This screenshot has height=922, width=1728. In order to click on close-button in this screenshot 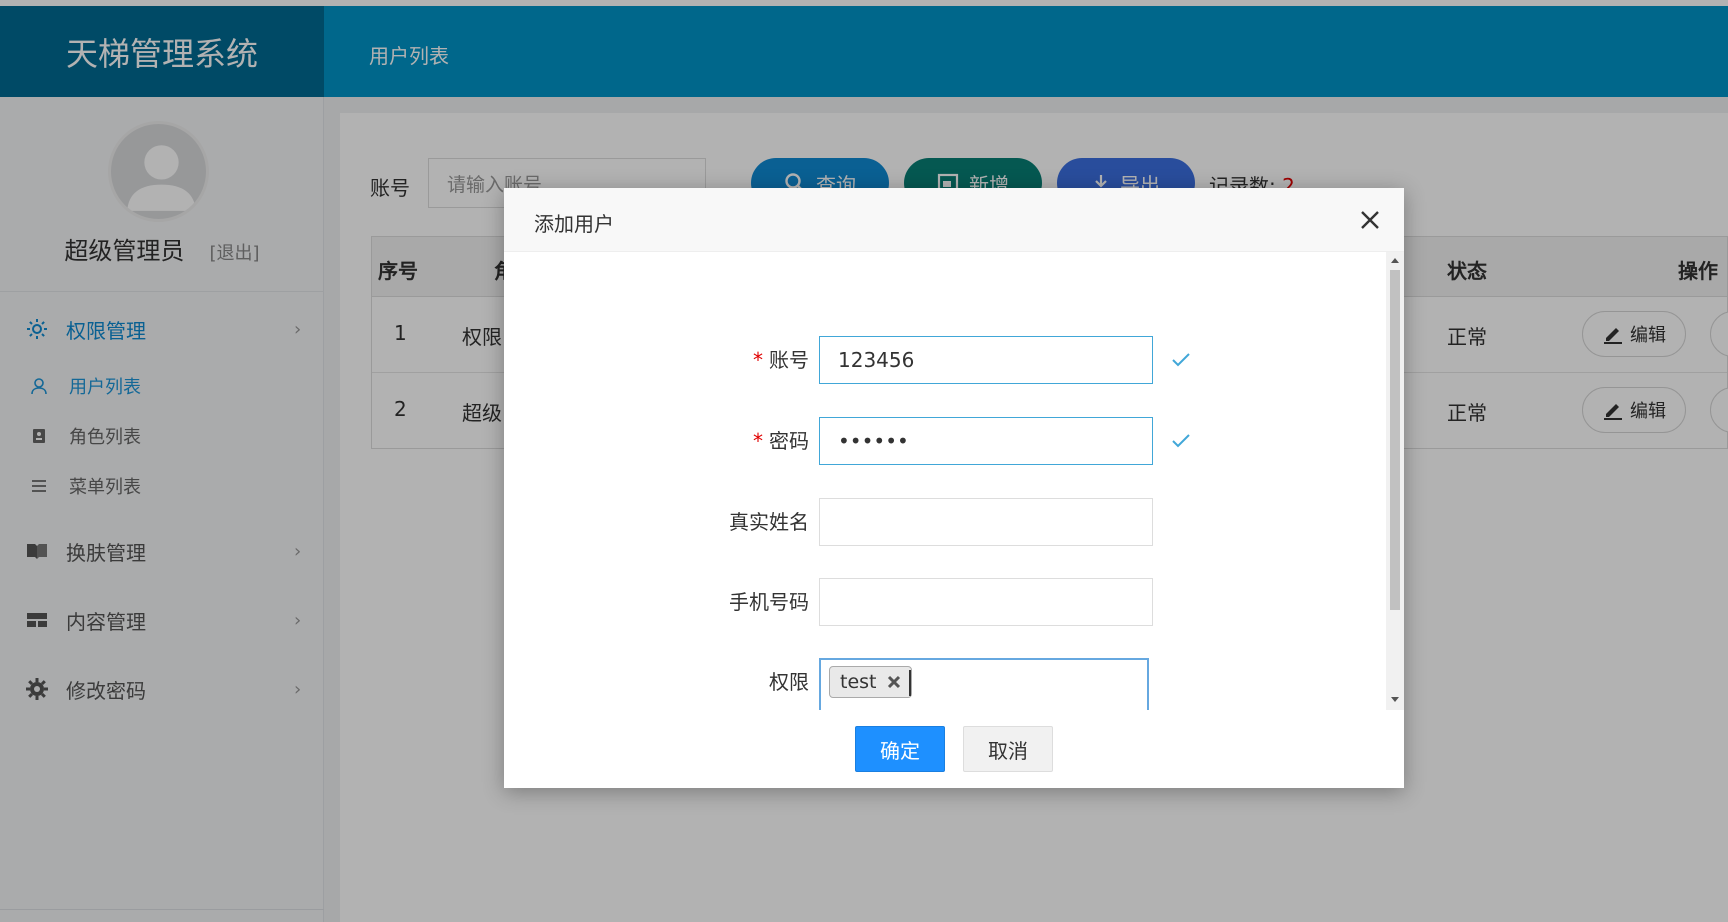, I will do `click(1370, 220)`.